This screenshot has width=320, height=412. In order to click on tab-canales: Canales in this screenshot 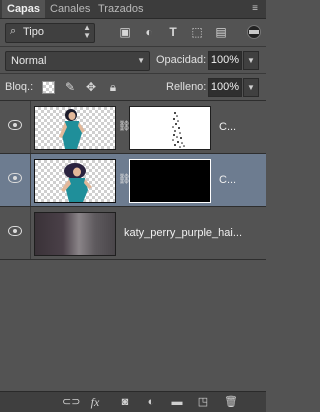, I will do `click(70, 9)`.